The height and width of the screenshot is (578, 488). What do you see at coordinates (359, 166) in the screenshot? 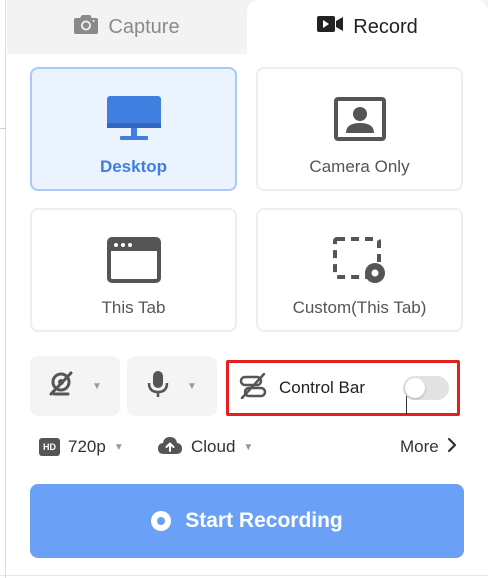
I see `mode-label-camera-only: Camera Only` at bounding box center [359, 166].